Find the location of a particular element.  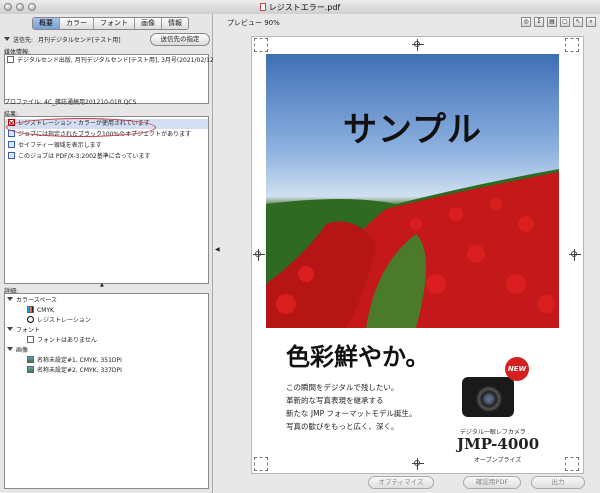

tab-image: 画像 is located at coordinates (148, 23).